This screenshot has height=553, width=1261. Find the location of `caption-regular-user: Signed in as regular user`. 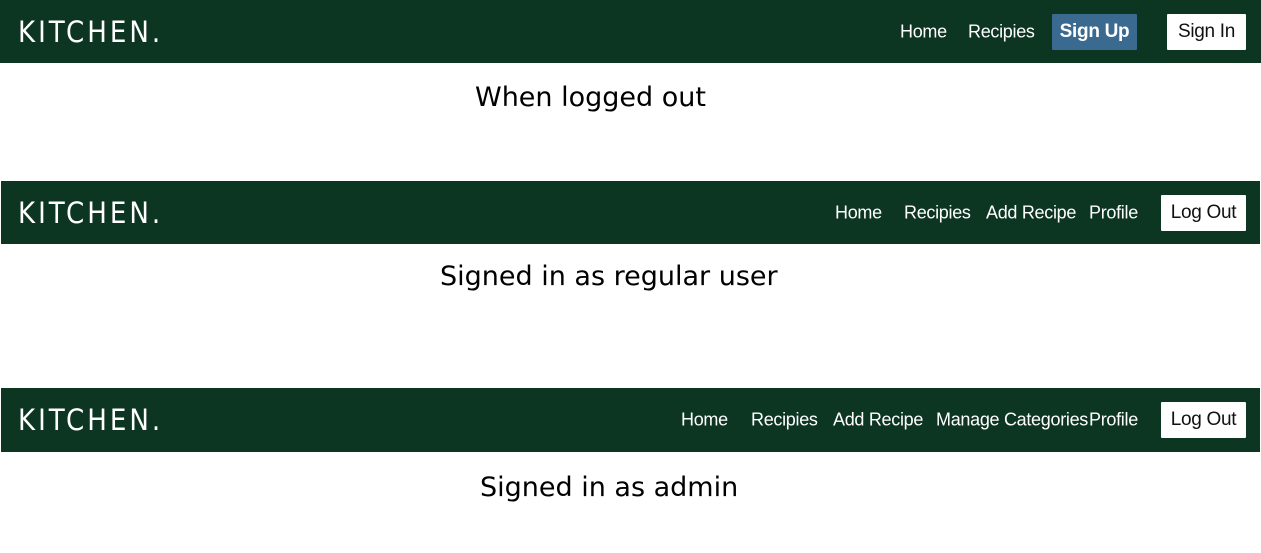

caption-regular-user: Signed in as regular user is located at coordinates (609, 276).